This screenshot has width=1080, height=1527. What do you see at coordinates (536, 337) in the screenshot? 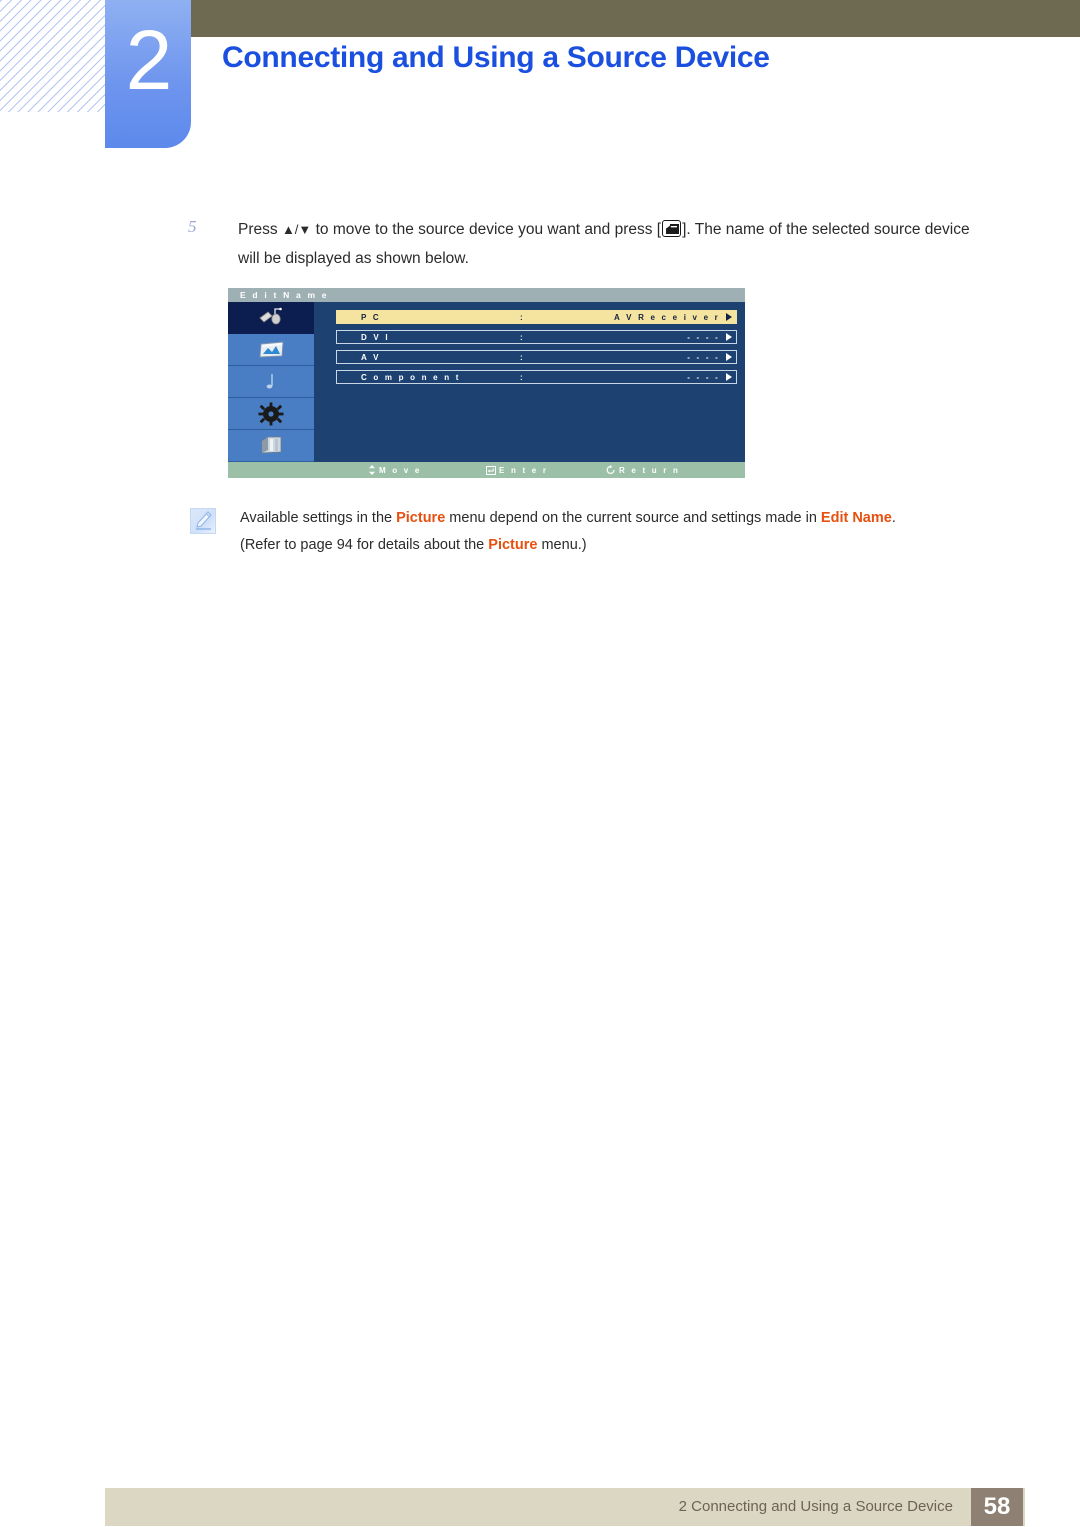
I see `osd-row-dvi: D V I : - - - -` at bounding box center [536, 337].